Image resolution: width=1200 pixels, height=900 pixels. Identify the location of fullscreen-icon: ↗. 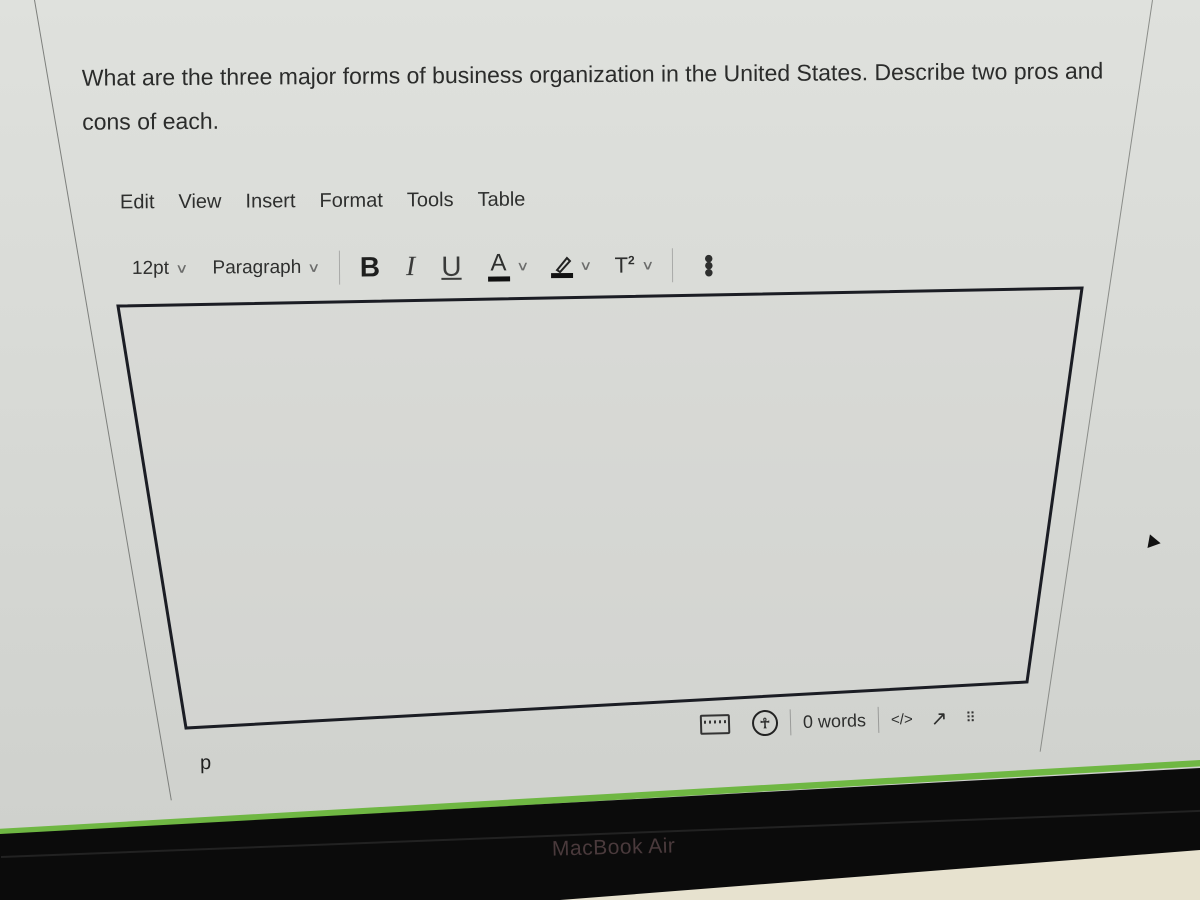
(938, 717).